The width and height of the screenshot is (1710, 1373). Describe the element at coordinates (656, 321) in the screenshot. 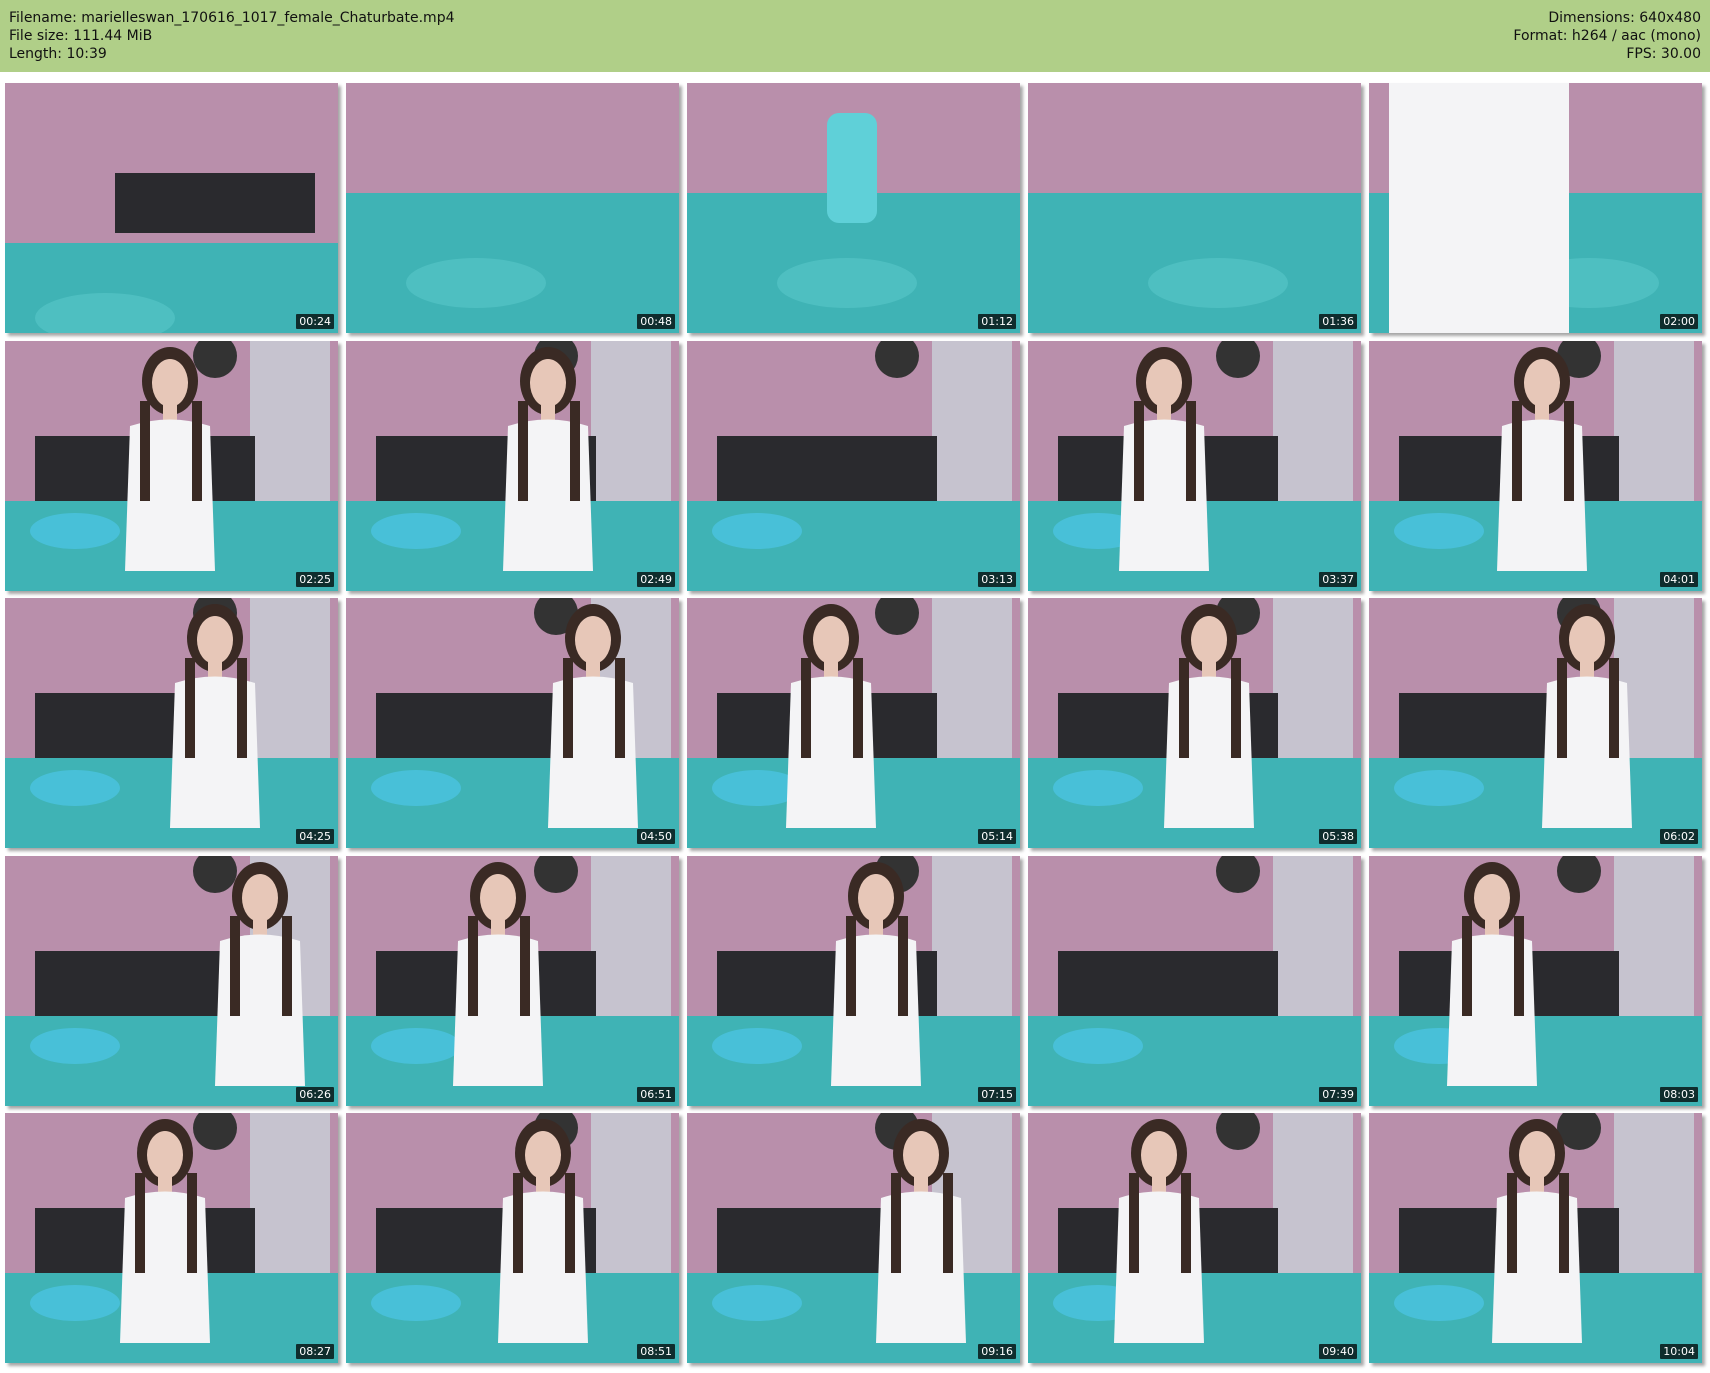

I see `timestamp-label: 00:48` at that location.